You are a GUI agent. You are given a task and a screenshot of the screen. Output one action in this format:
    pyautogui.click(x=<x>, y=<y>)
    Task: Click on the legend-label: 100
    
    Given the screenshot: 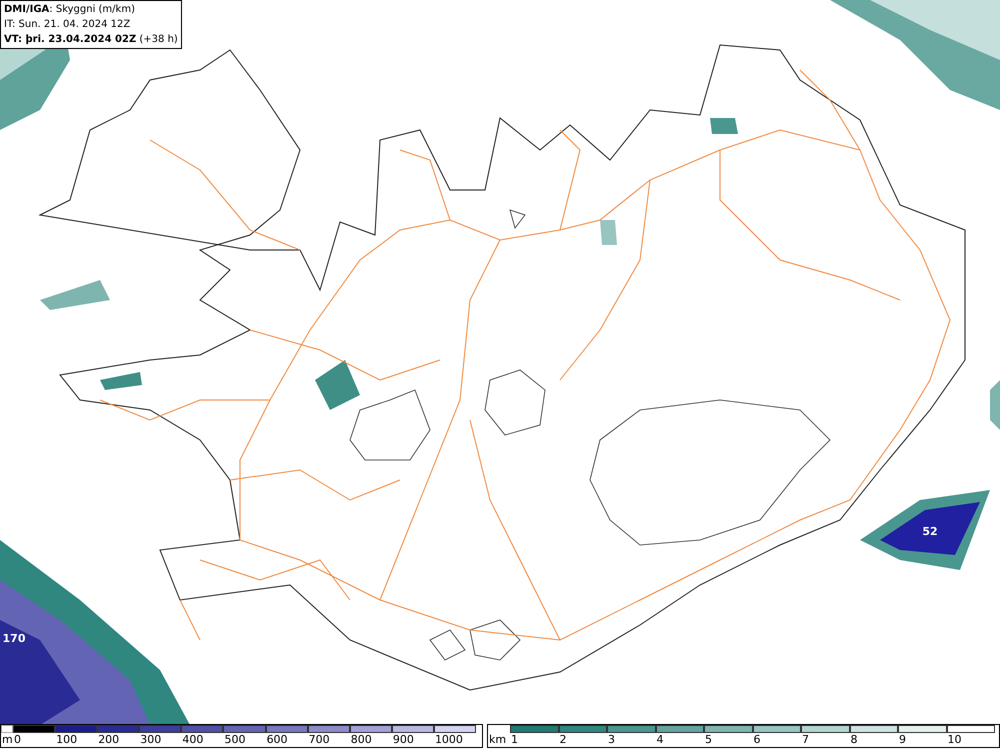 What is the action you would take?
    pyautogui.click(x=66, y=740)
    